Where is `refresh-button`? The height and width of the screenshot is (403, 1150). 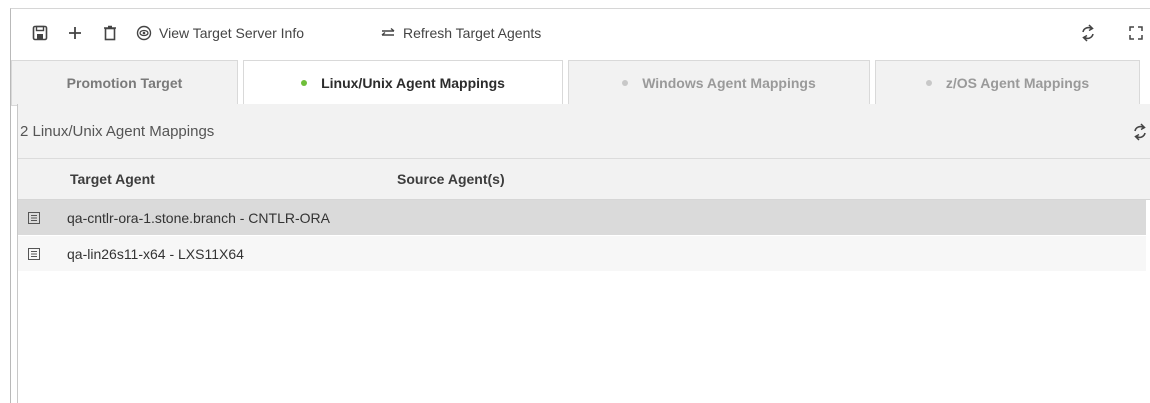
refresh-button is located at coordinates (1088, 33).